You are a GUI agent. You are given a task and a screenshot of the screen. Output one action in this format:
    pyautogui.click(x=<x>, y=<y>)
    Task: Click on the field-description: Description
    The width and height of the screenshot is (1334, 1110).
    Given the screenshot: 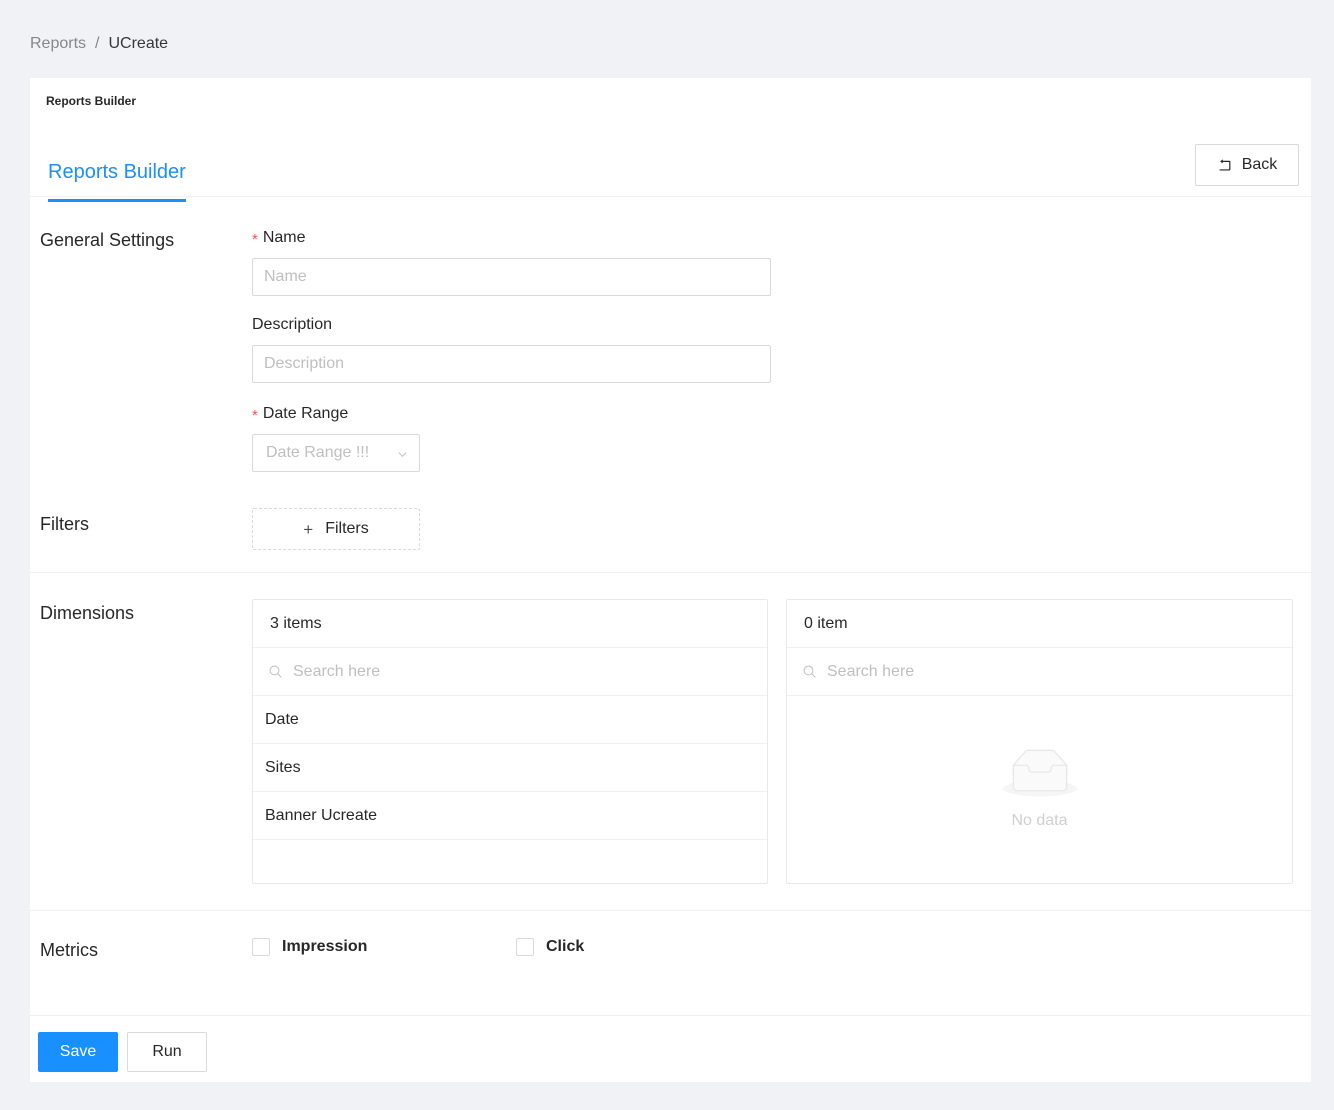 What is the action you would take?
    pyautogui.click(x=511, y=348)
    